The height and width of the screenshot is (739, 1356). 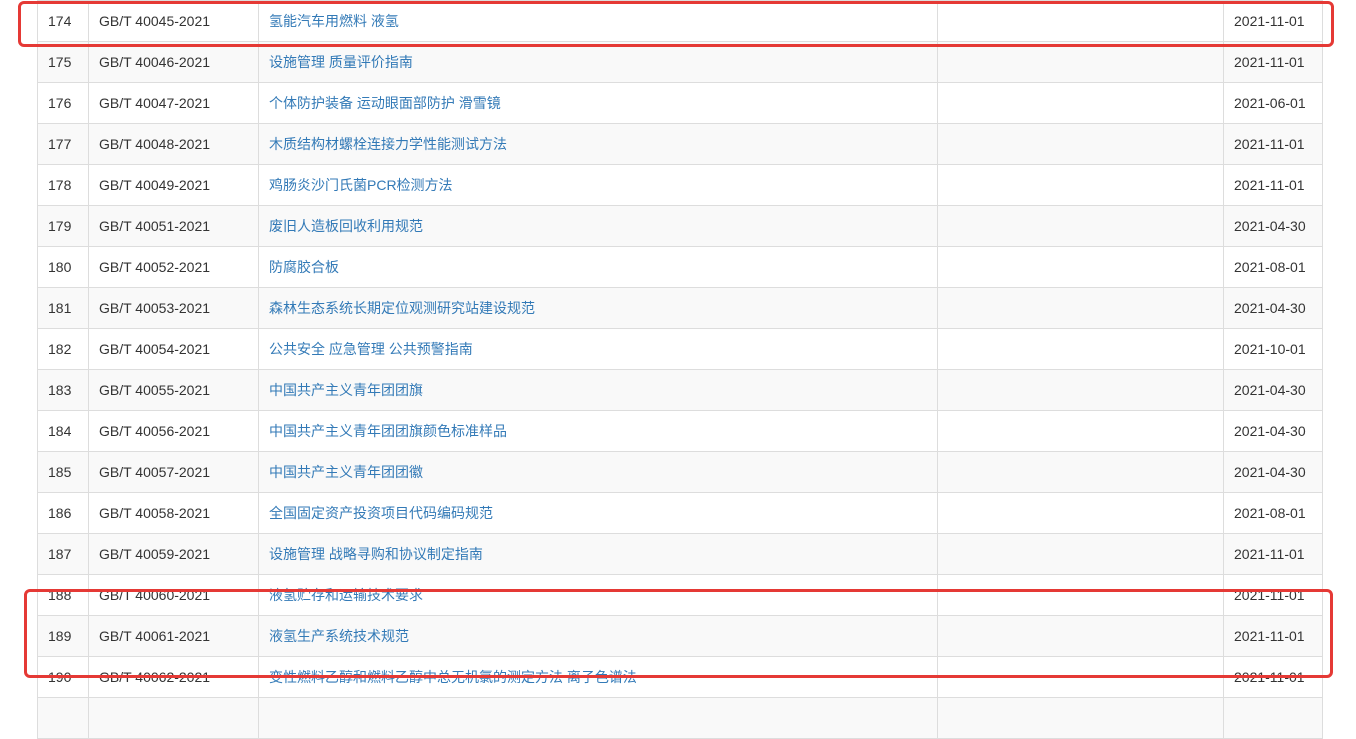 What do you see at coordinates (63, 431) in the screenshot?
I see `row-number: 184` at bounding box center [63, 431].